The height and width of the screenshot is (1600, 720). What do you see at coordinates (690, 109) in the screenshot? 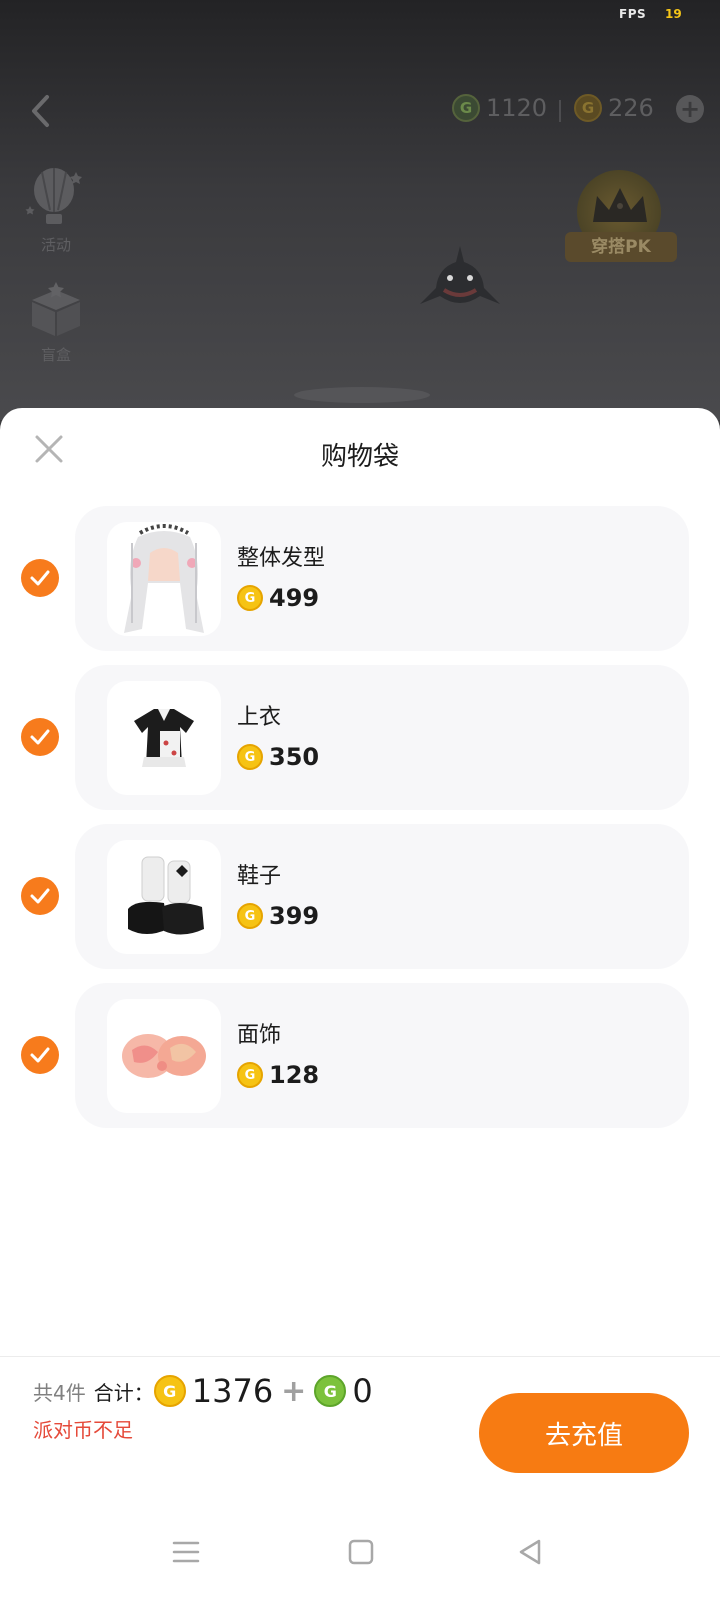
I see `add-currency-button: +` at bounding box center [690, 109].